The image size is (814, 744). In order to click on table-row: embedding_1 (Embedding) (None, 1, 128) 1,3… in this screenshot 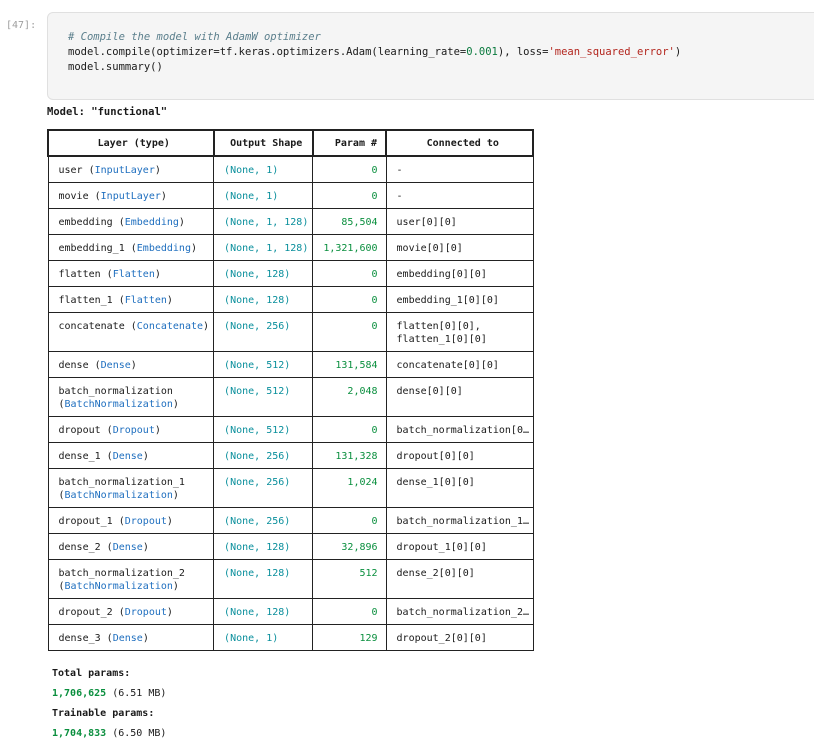, I will do `click(290, 247)`.